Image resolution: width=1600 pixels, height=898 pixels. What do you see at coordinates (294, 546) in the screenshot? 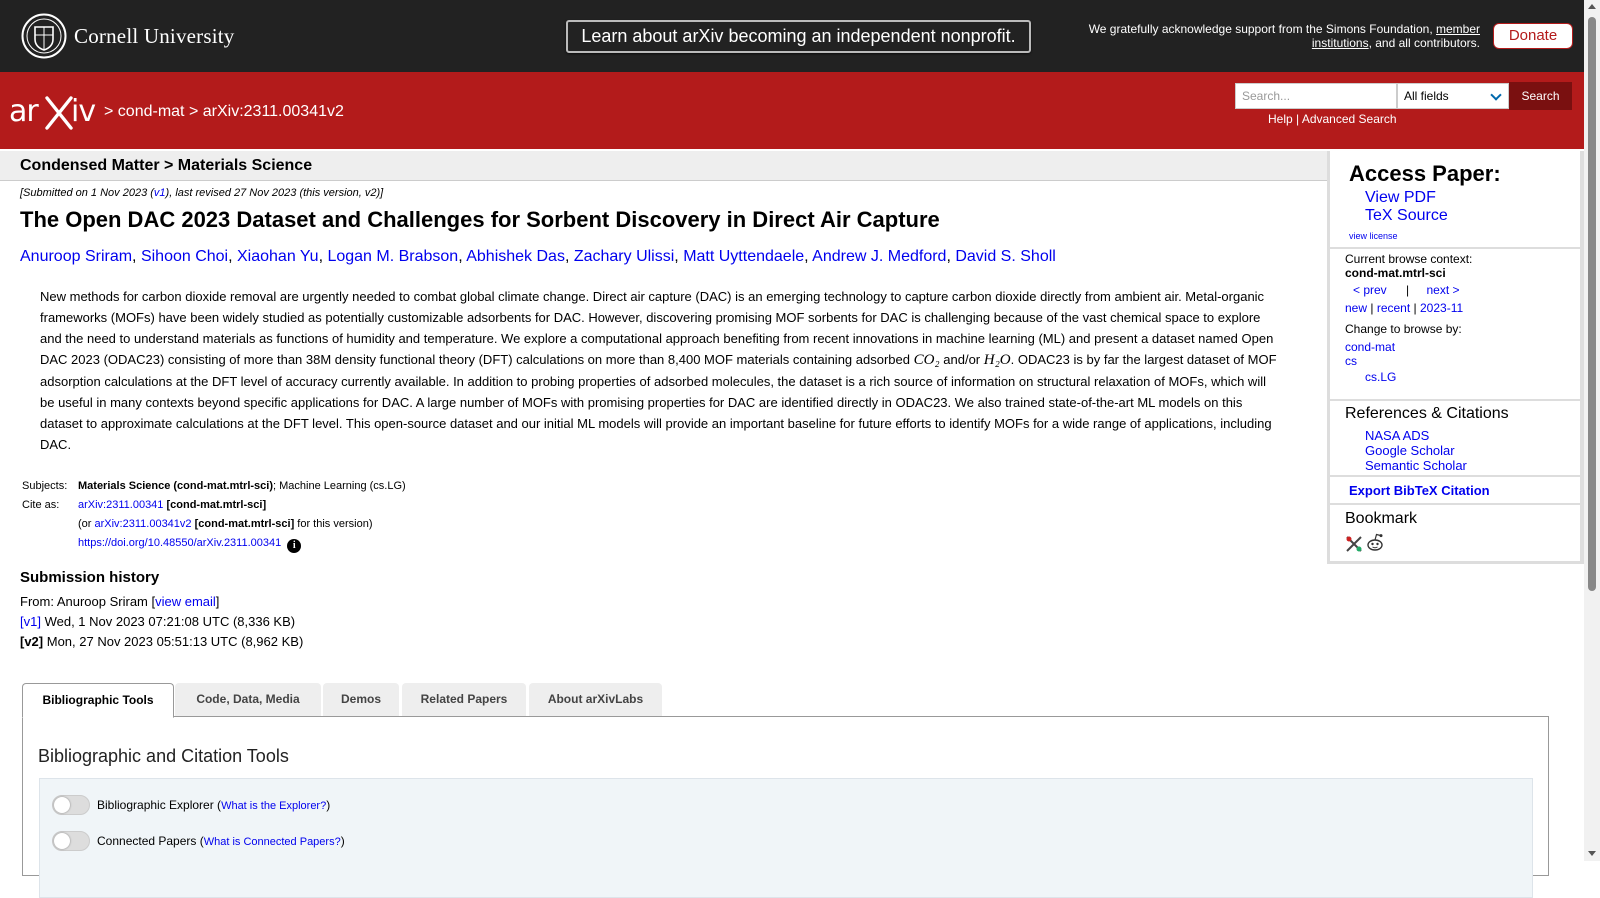
I see `info-icon: i` at bounding box center [294, 546].